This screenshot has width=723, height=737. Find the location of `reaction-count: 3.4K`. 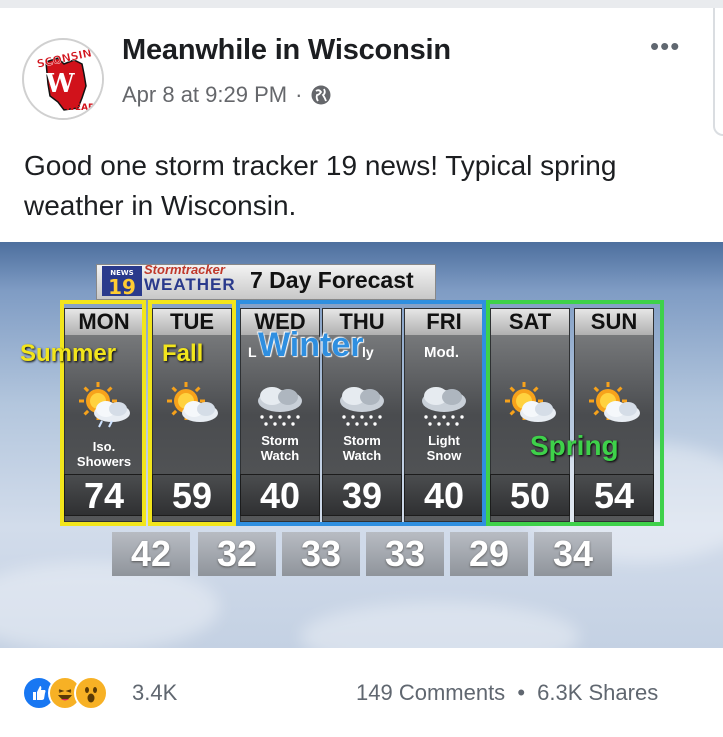

reaction-count: 3.4K is located at coordinates (154, 693).